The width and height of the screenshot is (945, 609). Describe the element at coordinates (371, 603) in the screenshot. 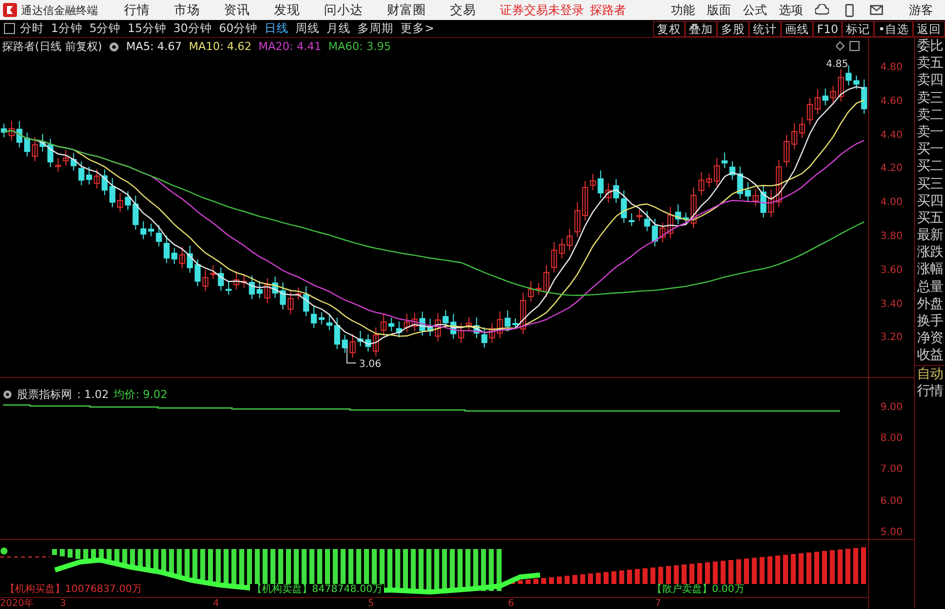

I see `x-axis-label: 5` at that location.